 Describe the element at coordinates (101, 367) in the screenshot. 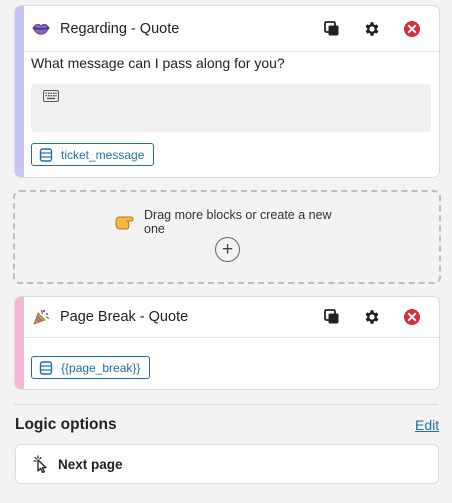

I see `variable-name: {{page_break}}` at that location.